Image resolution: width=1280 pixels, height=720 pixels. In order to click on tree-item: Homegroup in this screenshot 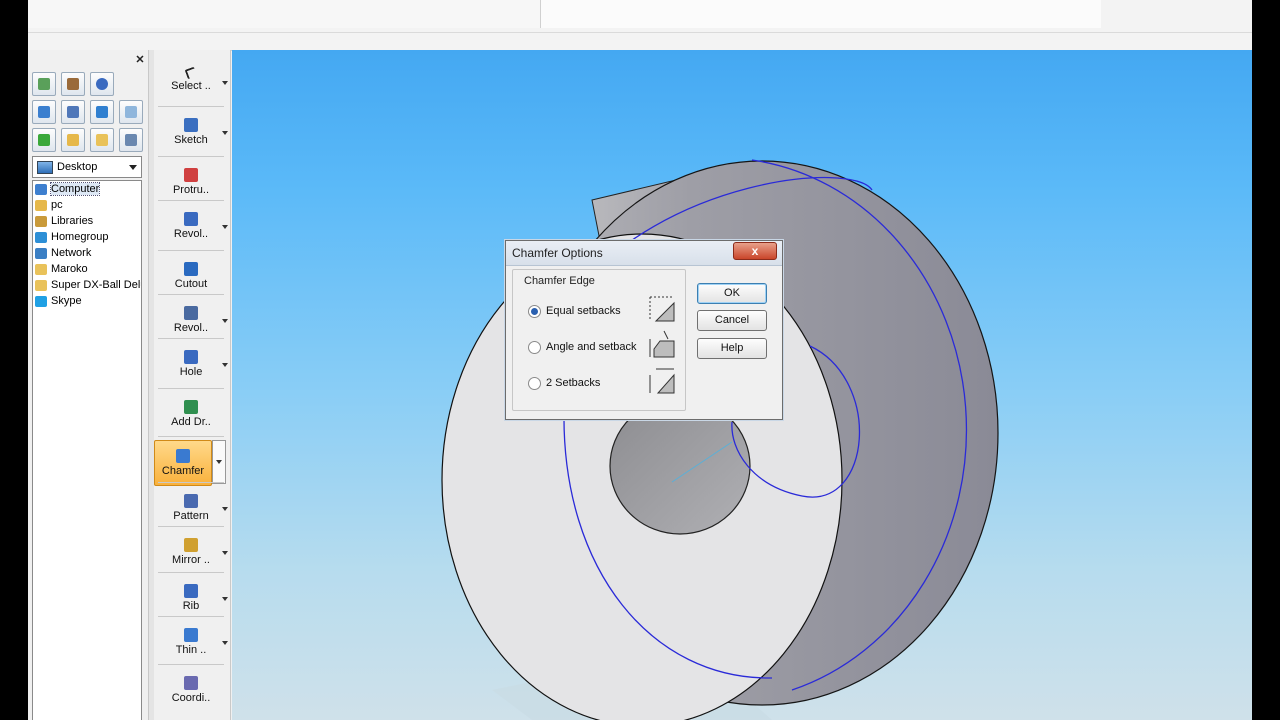, I will do `click(87, 237)`.